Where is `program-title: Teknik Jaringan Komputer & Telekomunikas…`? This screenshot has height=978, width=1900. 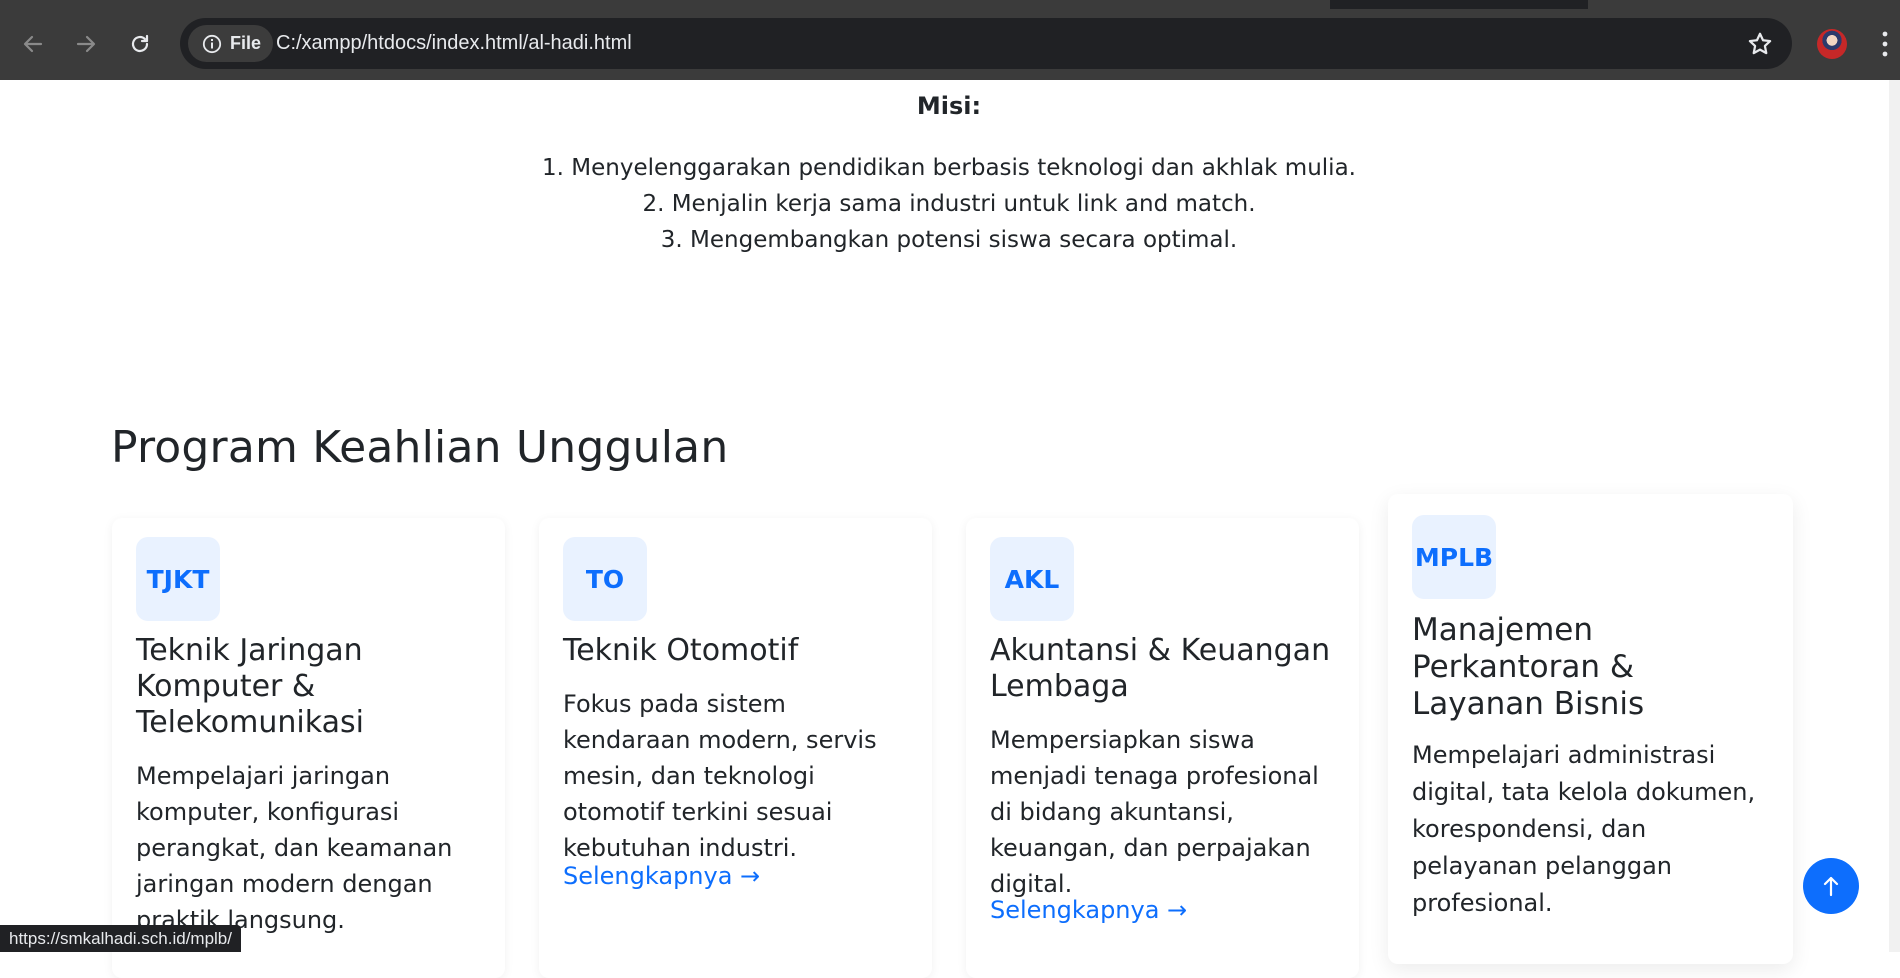
program-title: Teknik Jaringan Komputer & Telekomunikas… is located at coordinates (250, 686).